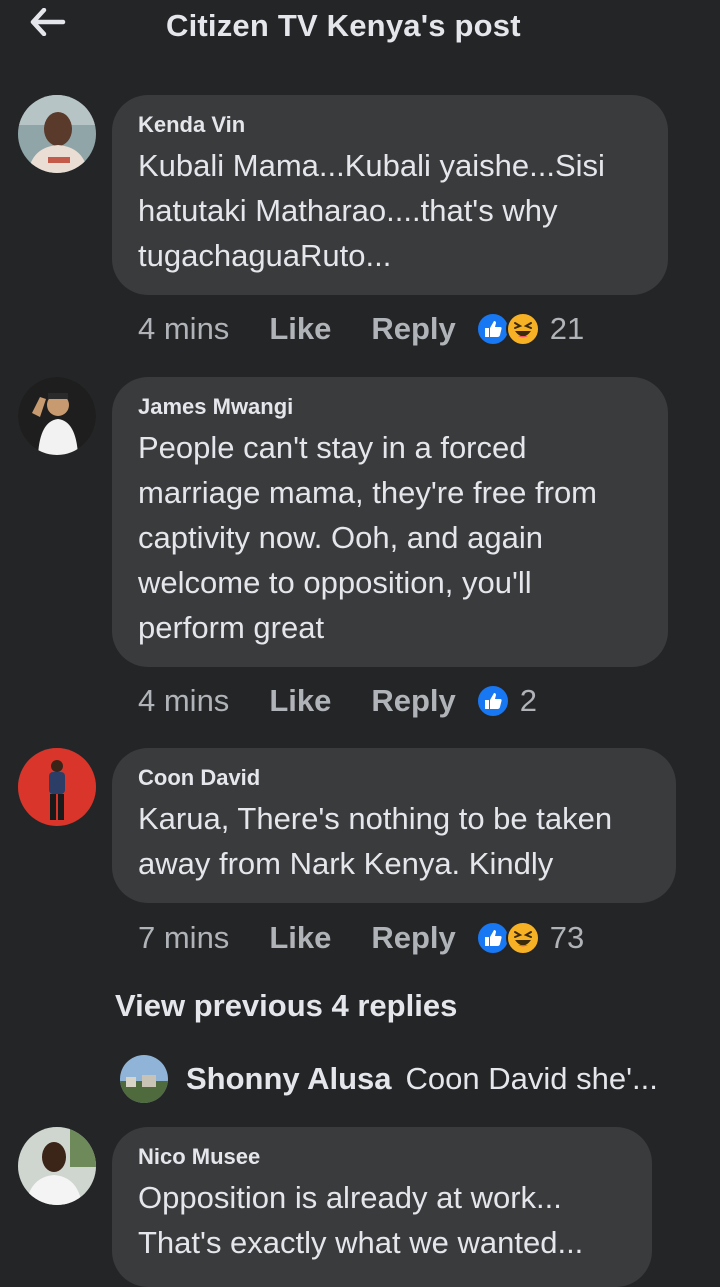  What do you see at coordinates (231, 627) in the screenshot?
I see `comment-line: perform great` at bounding box center [231, 627].